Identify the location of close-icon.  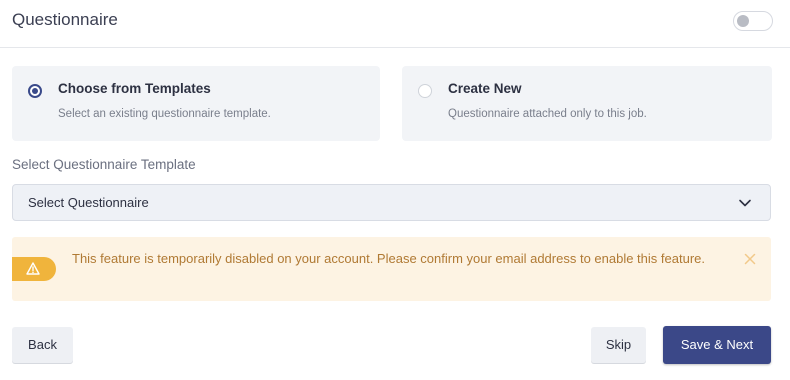
(750, 259).